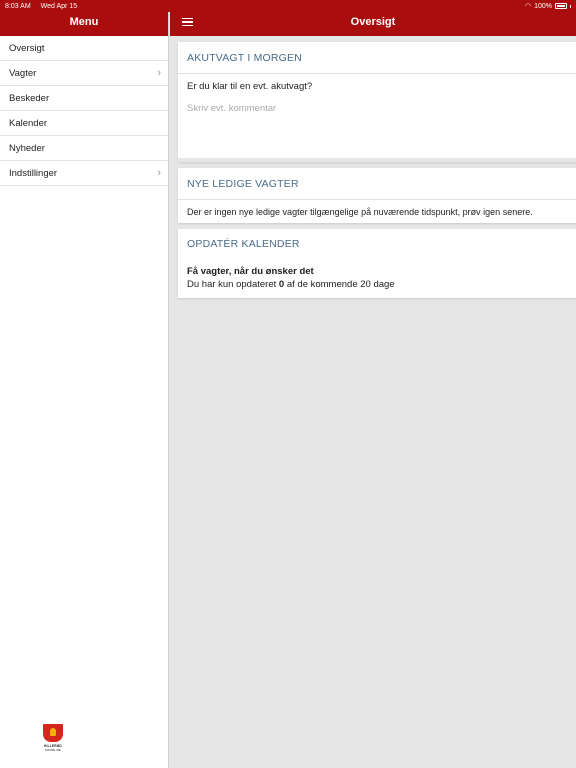 Image resolution: width=576 pixels, height=768 pixels. What do you see at coordinates (243, 244) in the screenshot?
I see `card-title: OPDATÉR KALENDER` at bounding box center [243, 244].